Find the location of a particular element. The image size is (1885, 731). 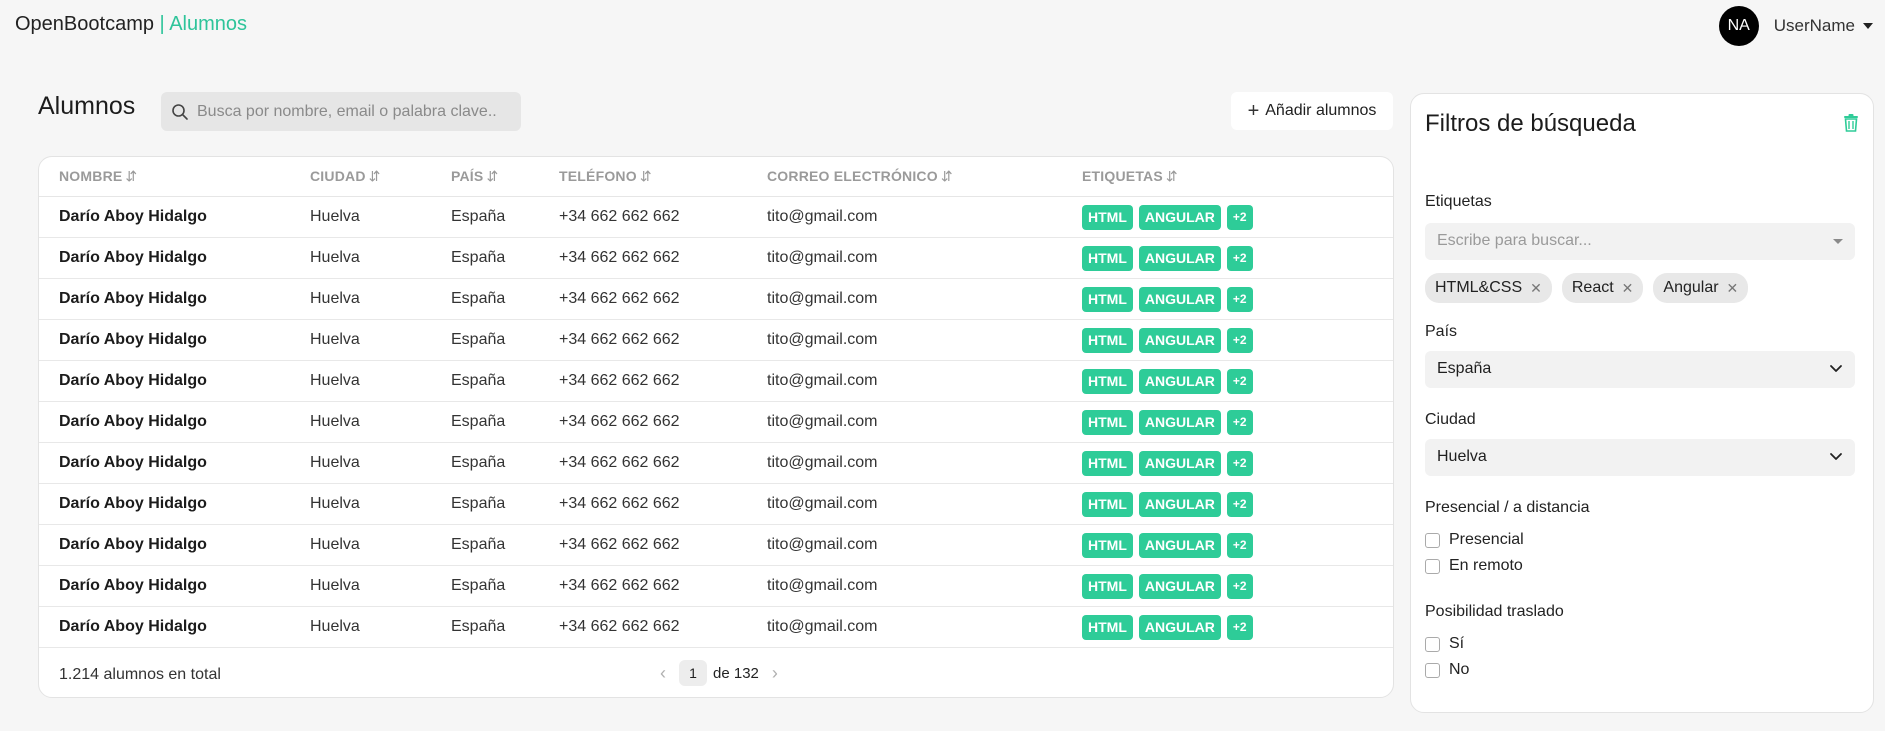

relocate-no-checkbox: No is located at coordinates (1447, 670).